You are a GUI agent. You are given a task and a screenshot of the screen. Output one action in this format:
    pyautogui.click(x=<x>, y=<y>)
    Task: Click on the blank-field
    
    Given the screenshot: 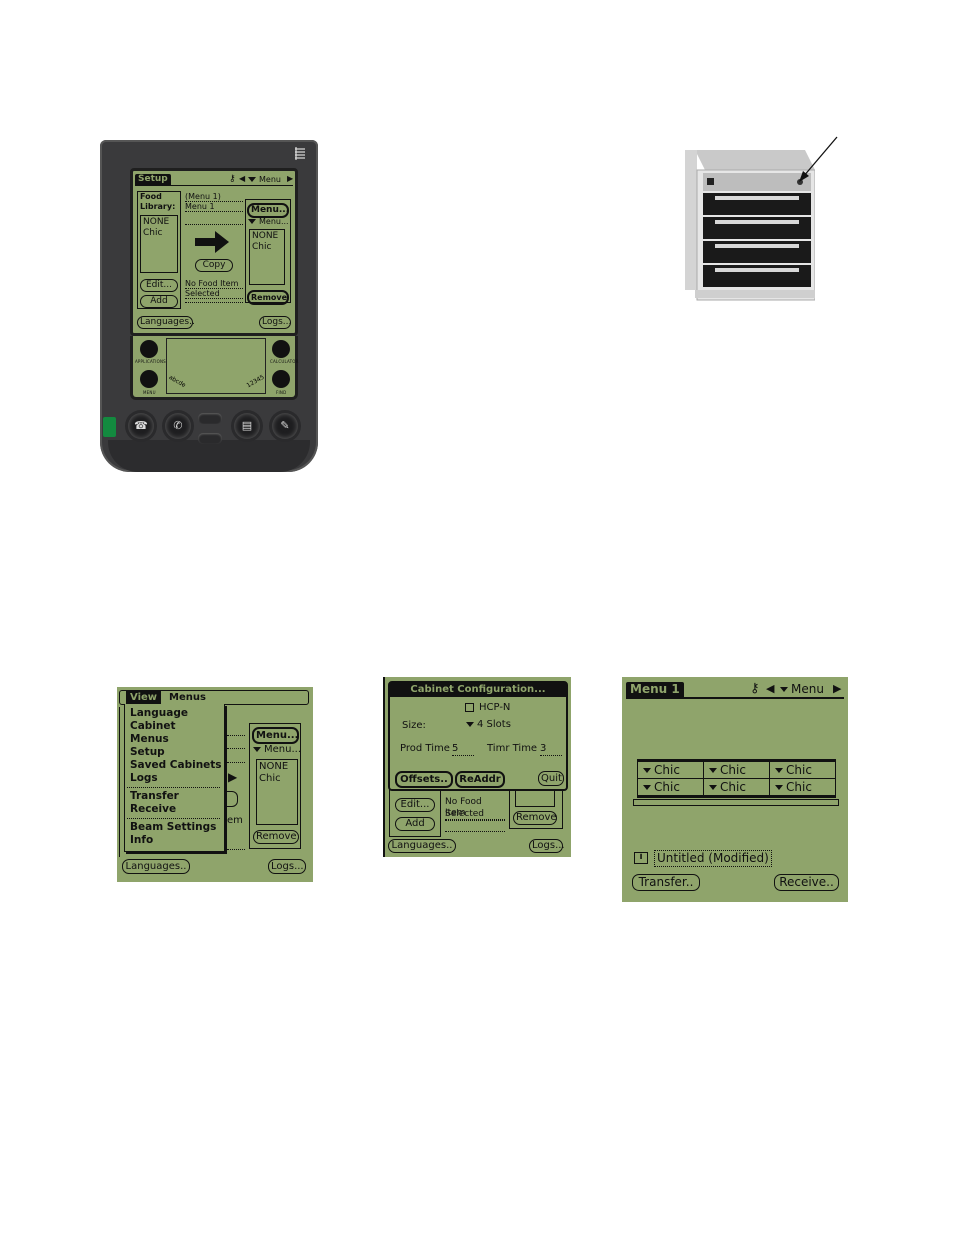 What is the action you would take?
    pyautogui.click(x=214, y=220)
    